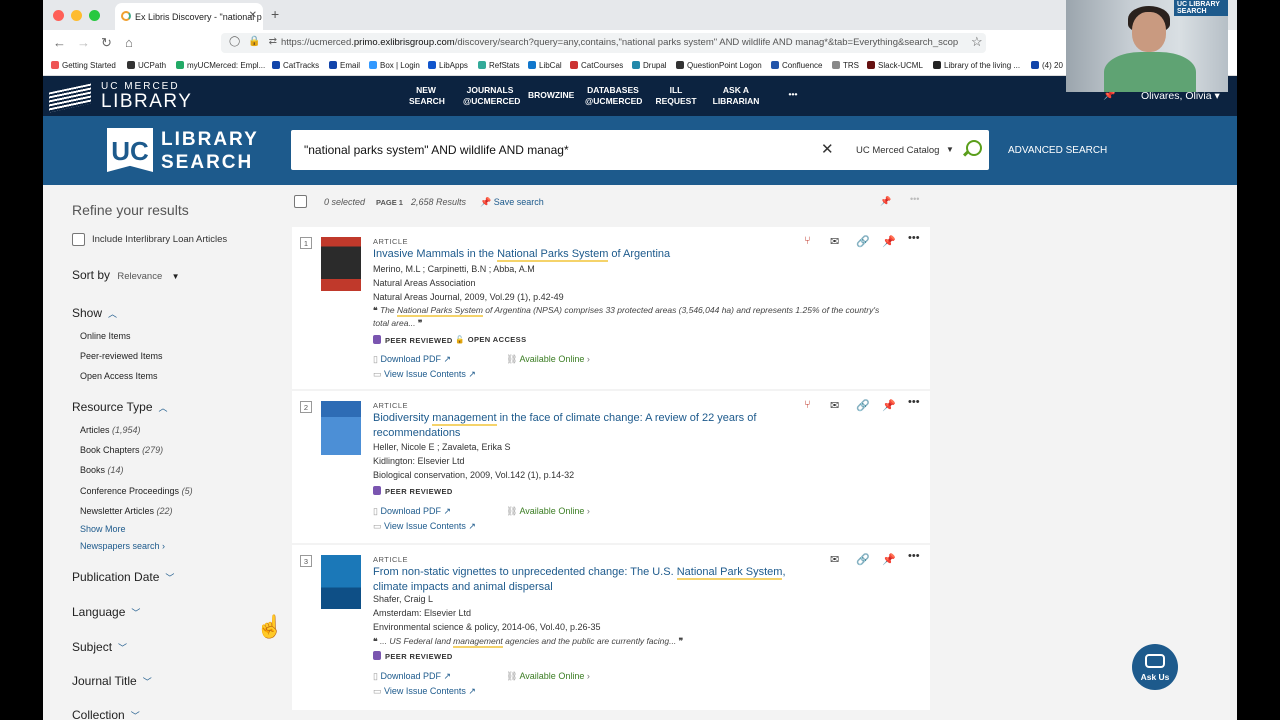 The width and height of the screenshot is (1280, 720). Describe the element at coordinates (295, 65) in the screenshot. I see `bookmark-item: CatTracks` at that location.